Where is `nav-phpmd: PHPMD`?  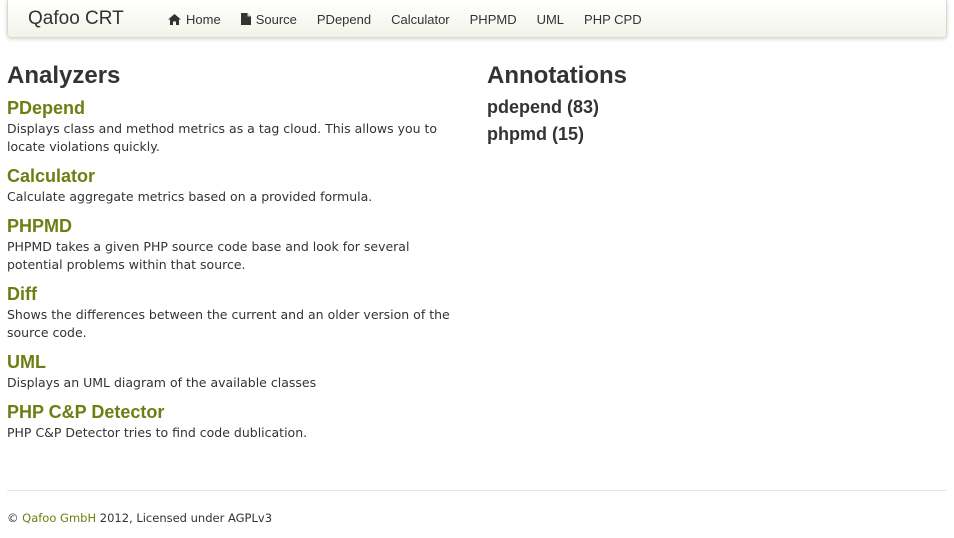 nav-phpmd: PHPMD is located at coordinates (493, 19).